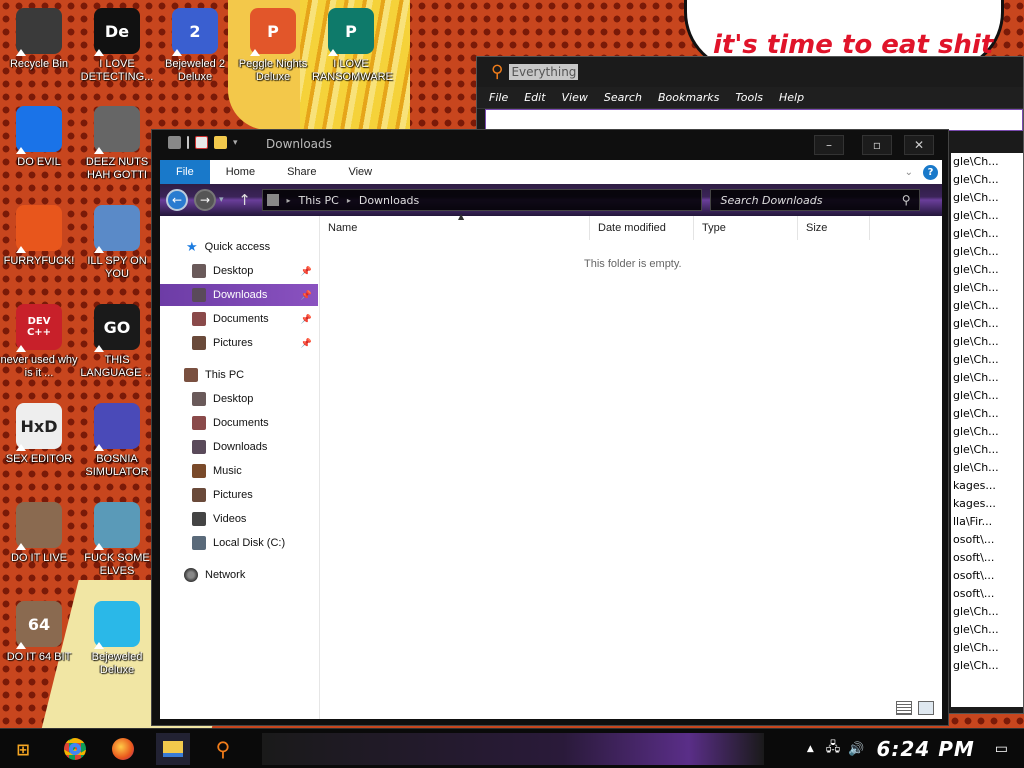 This screenshot has width=1024, height=768. What do you see at coordinates (205, 200) in the screenshot?
I see `forward-button: →` at bounding box center [205, 200].